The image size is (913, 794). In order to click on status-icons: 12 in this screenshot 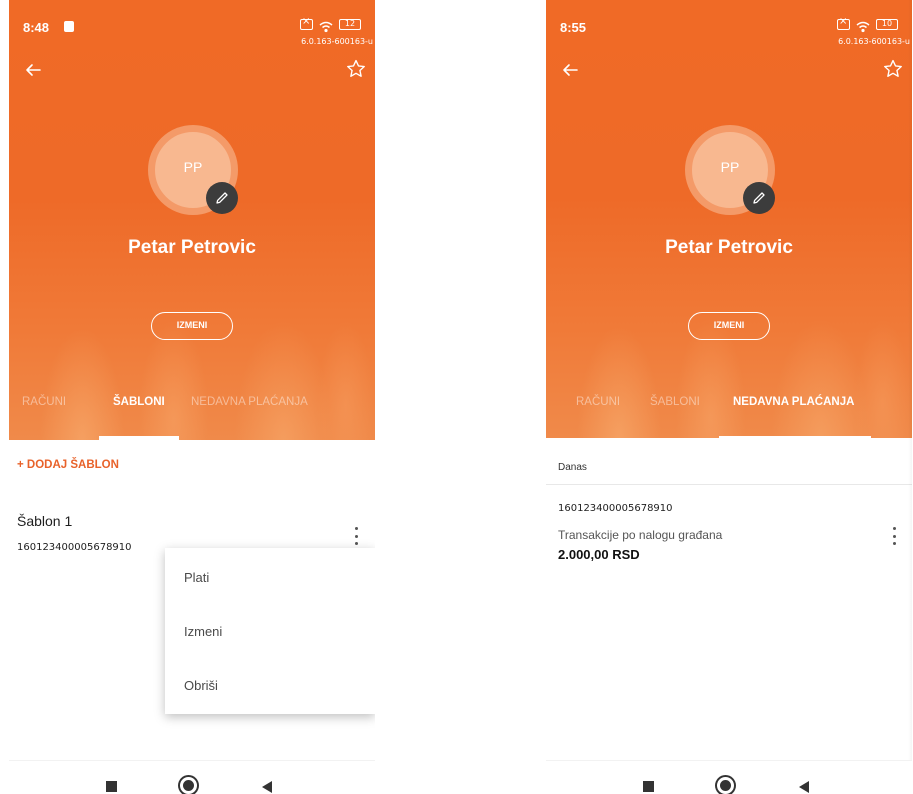, I will do `click(330, 24)`.